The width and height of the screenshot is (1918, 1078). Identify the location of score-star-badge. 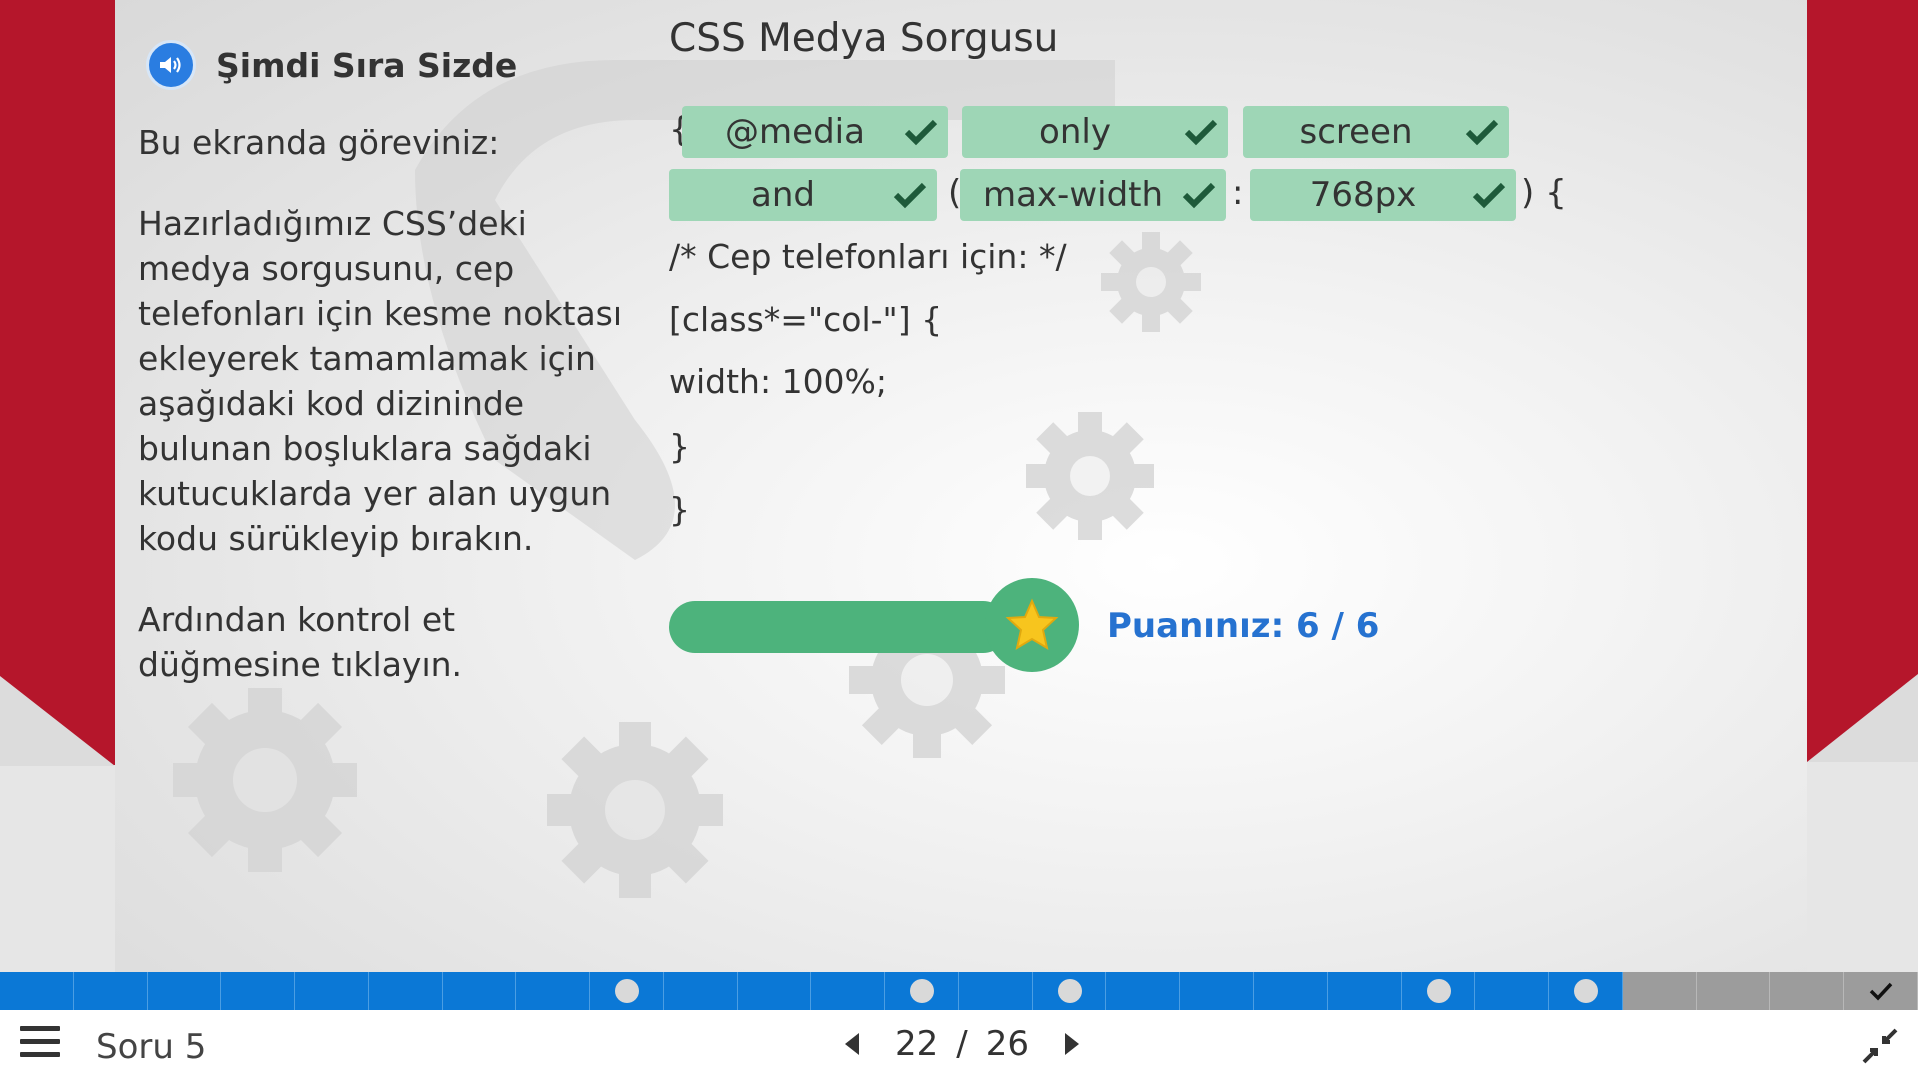
(1032, 625).